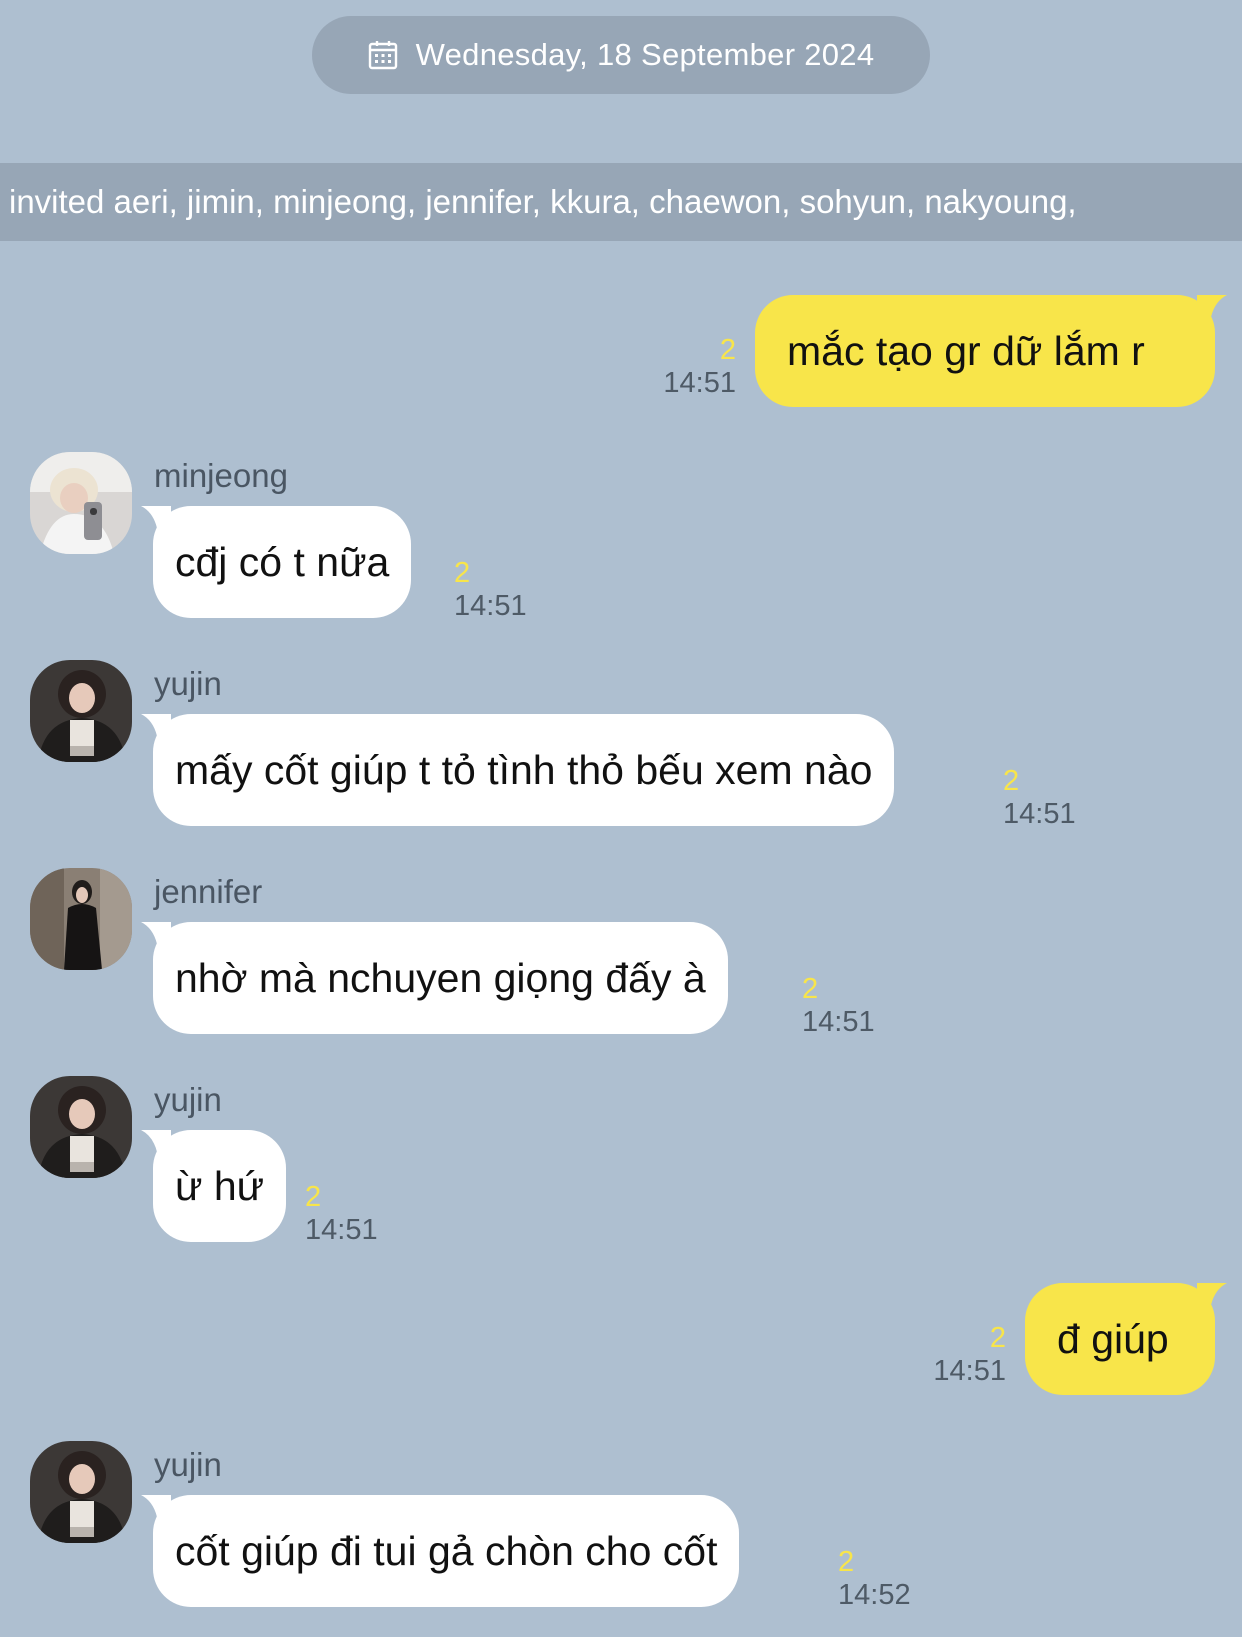 The width and height of the screenshot is (1242, 1637). Describe the element at coordinates (440, 978) in the screenshot. I see `message-text: nhờ mà nchuyen giọng đấy à` at that location.